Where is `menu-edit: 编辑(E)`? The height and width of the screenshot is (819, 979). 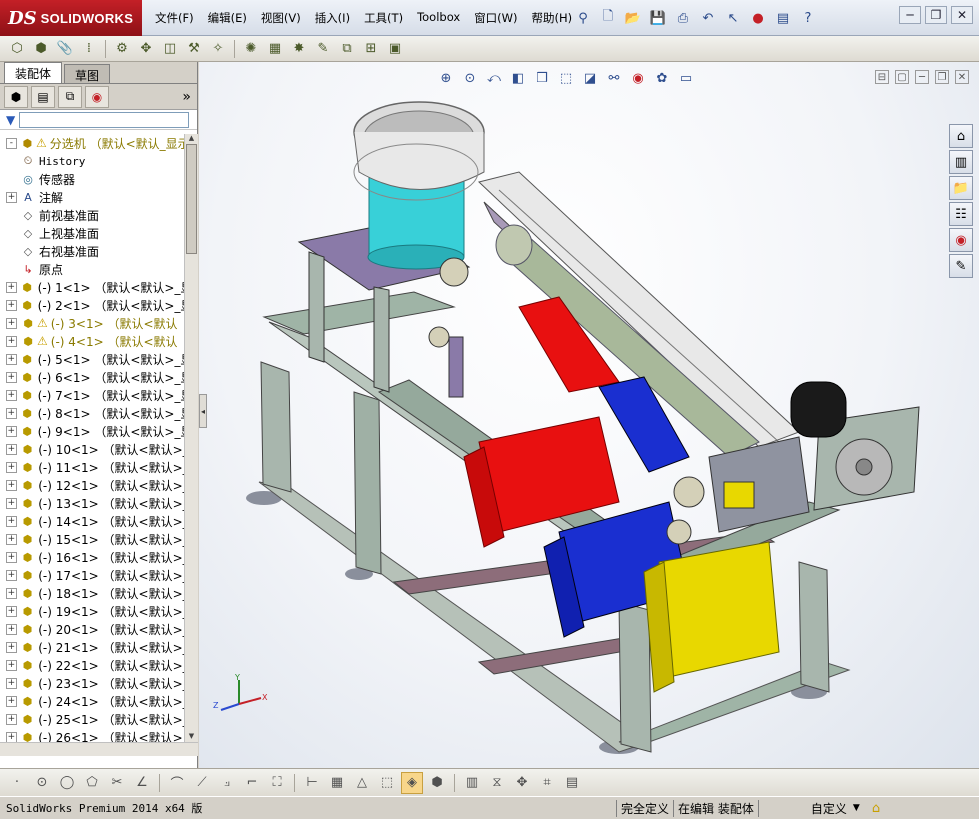 menu-edit: 编辑(E) is located at coordinates (227, 18).